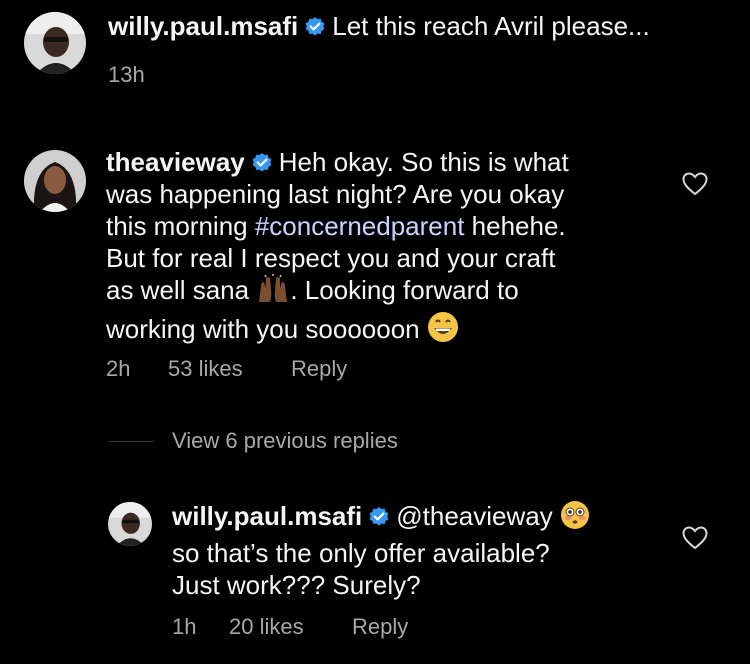 The image size is (750, 664). Describe the element at coordinates (474, 516) in the screenshot. I see `mention-link: @theavieway` at that location.